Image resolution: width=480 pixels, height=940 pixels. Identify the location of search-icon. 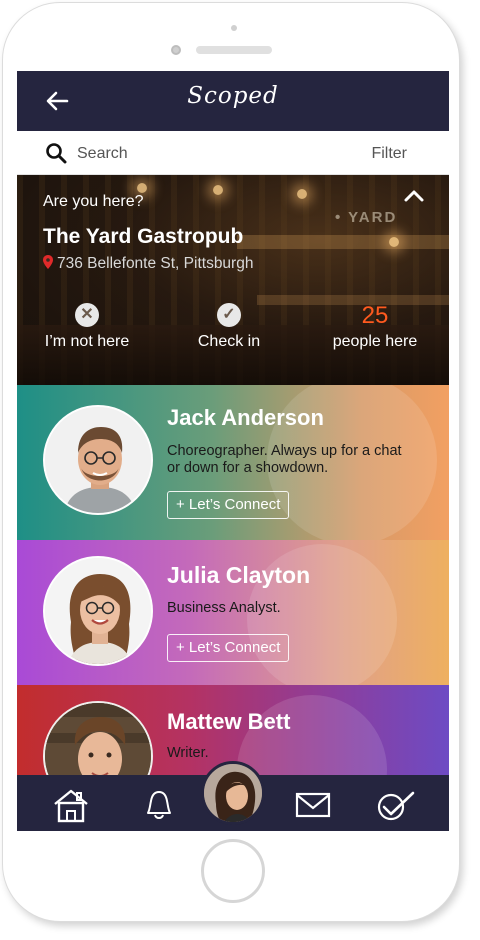
(56, 153).